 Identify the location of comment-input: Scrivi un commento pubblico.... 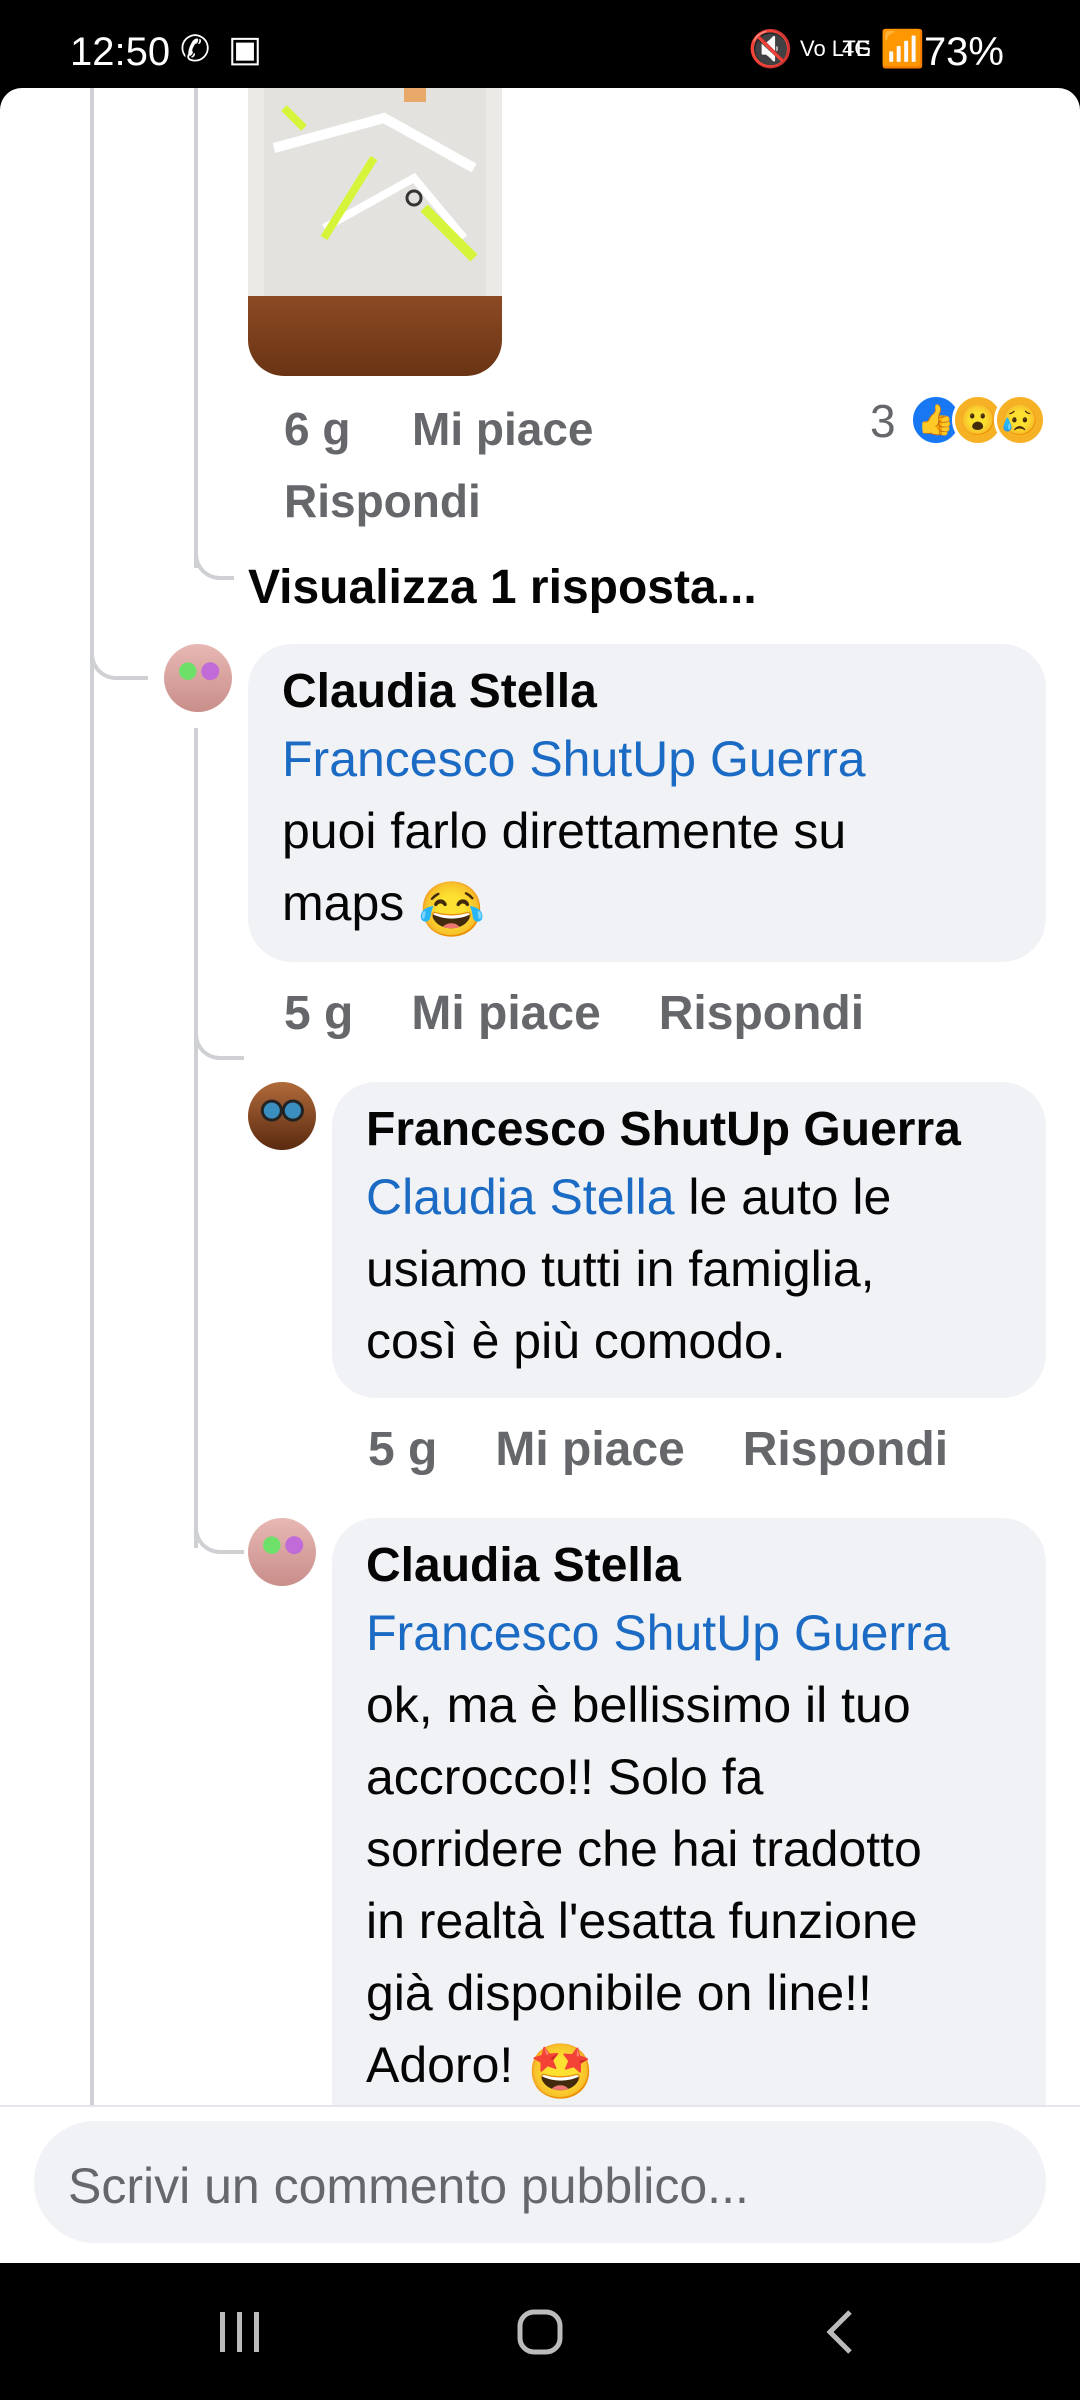
(540, 2182).